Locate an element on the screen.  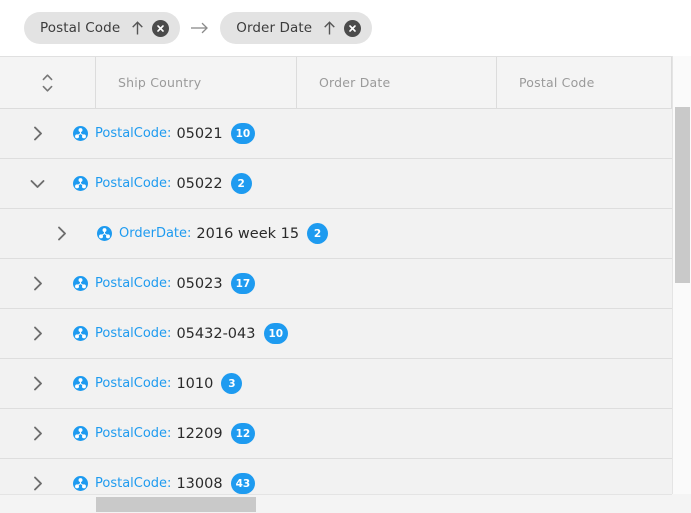
chip-label: Order Date is located at coordinates (274, 28).